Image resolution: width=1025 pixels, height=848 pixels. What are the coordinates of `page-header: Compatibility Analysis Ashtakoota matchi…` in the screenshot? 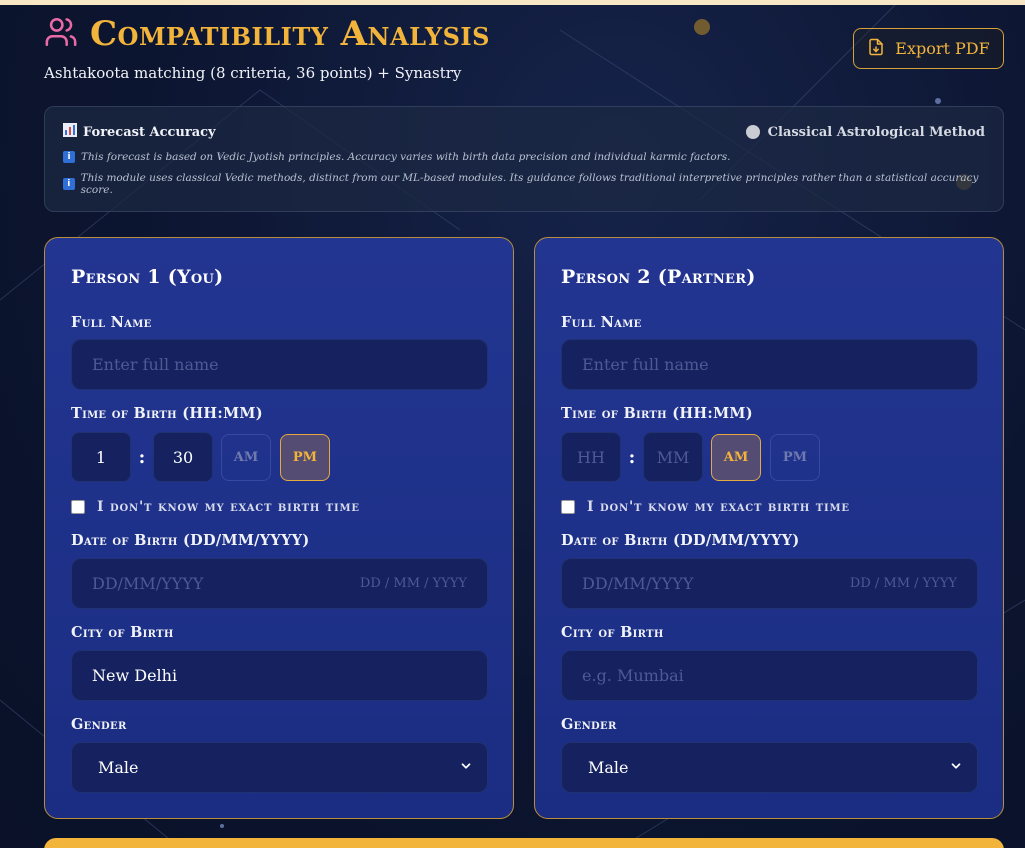 It's located at (267, 48).